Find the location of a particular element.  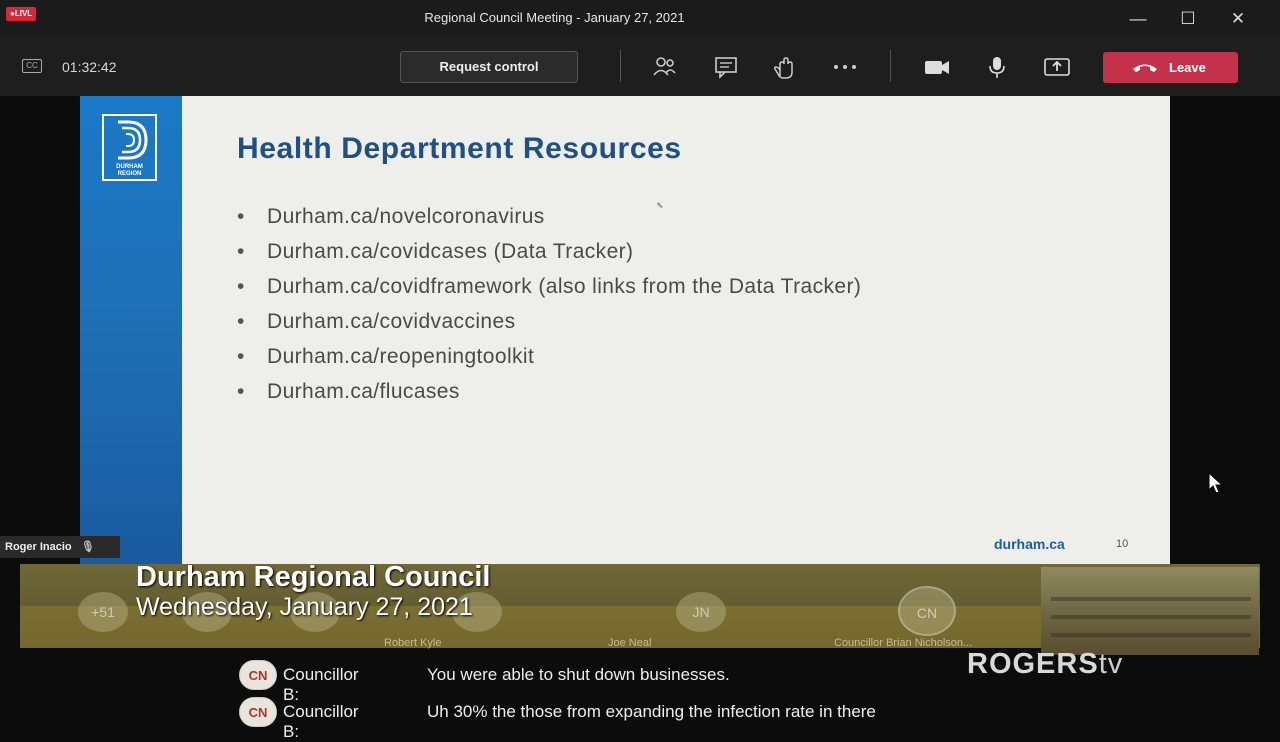

mic-off-icon: 🎙︎ is located at coordinates (87, 547).